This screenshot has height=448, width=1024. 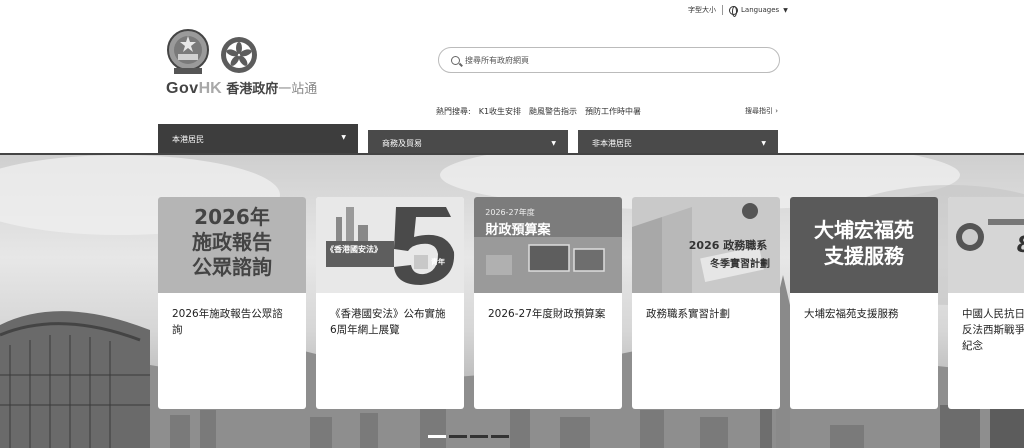 I want to click on thumb-text: 青年, so click(x=438, y=262).